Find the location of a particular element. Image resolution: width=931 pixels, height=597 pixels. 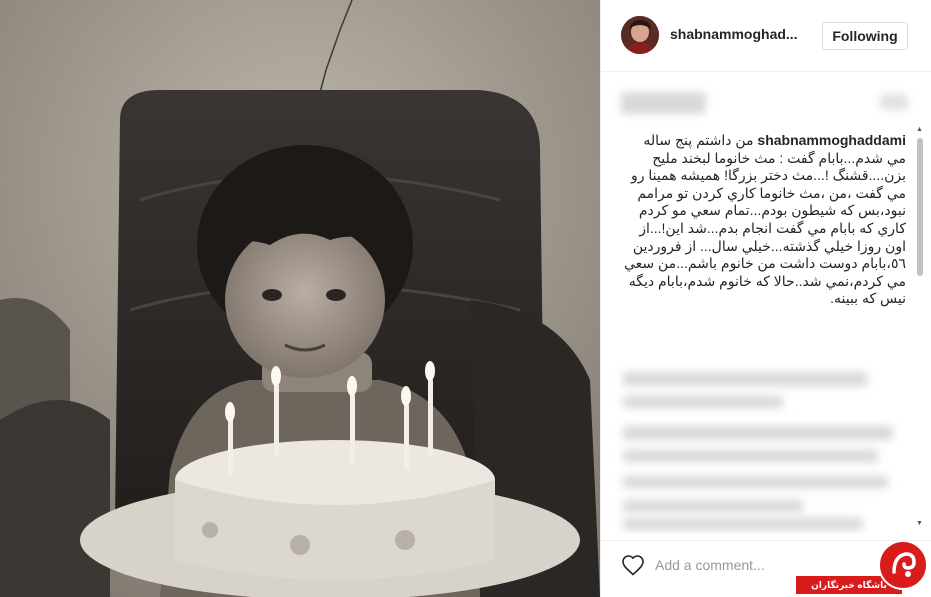

caption-text: من داشتم پنج ساله مي شدم...بابام گفت is located at coordinates (764, 219).